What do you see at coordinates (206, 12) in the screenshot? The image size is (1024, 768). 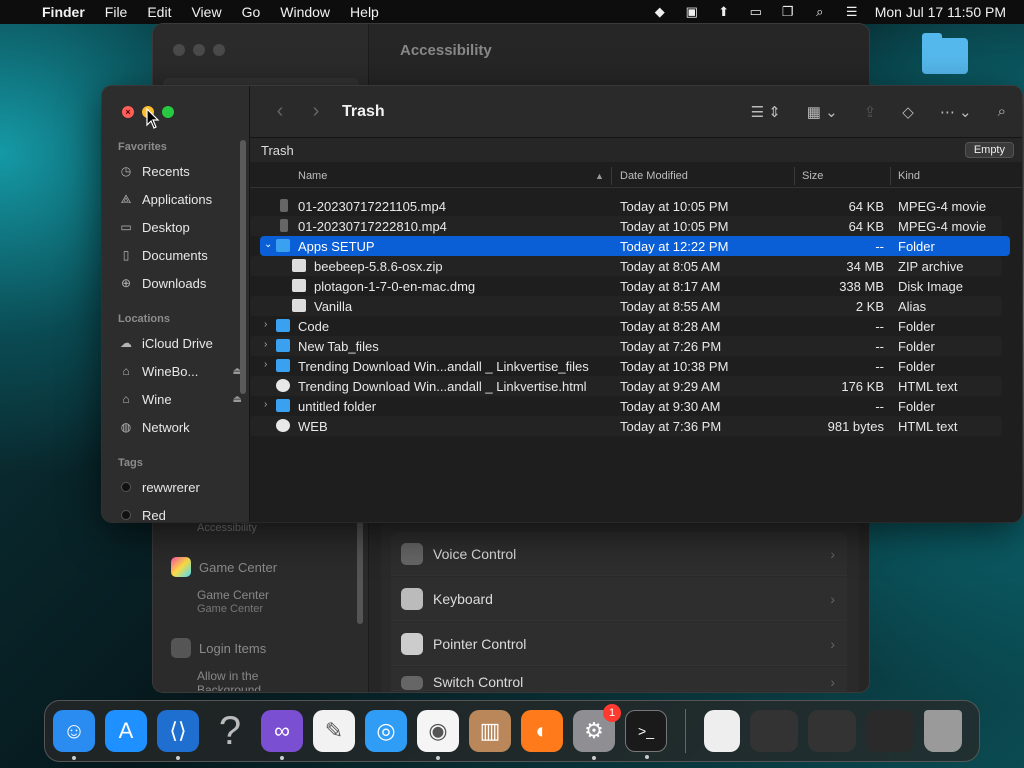 I see `menu-view: View` at bounding box center [206, 12].